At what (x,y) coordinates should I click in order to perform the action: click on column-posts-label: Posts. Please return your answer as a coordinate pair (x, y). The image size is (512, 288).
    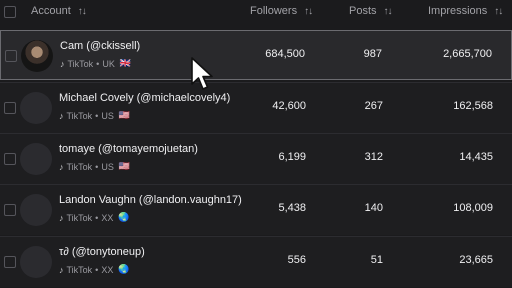
    Looking at the image, I should click on (363, 11).